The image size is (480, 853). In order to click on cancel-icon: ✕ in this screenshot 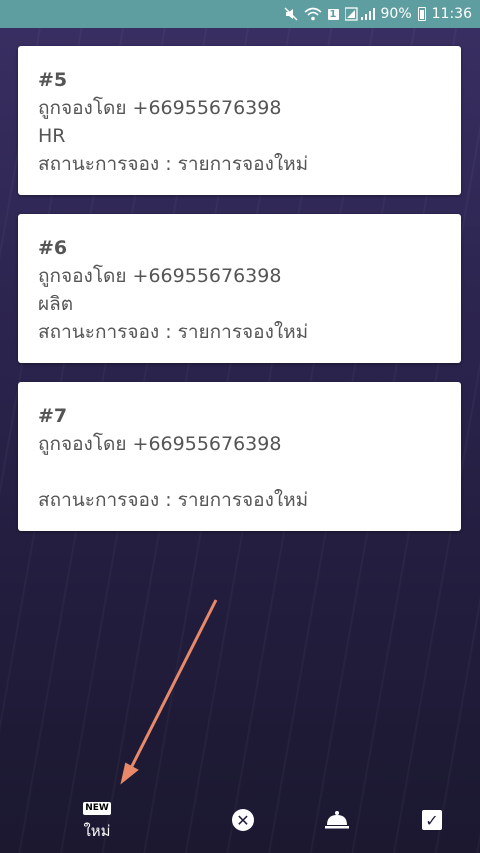, I will do `click(243, 820)`.